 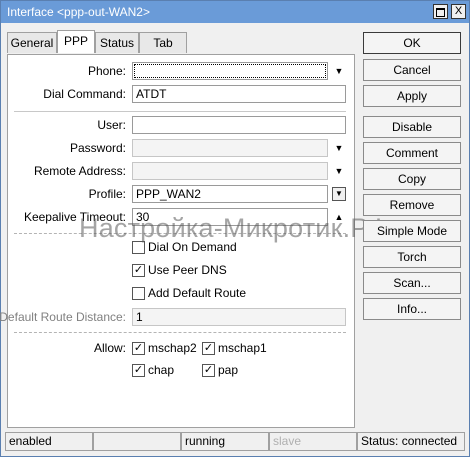 I want to click on cancel-button: Cancel, so click(x=412, y=70).